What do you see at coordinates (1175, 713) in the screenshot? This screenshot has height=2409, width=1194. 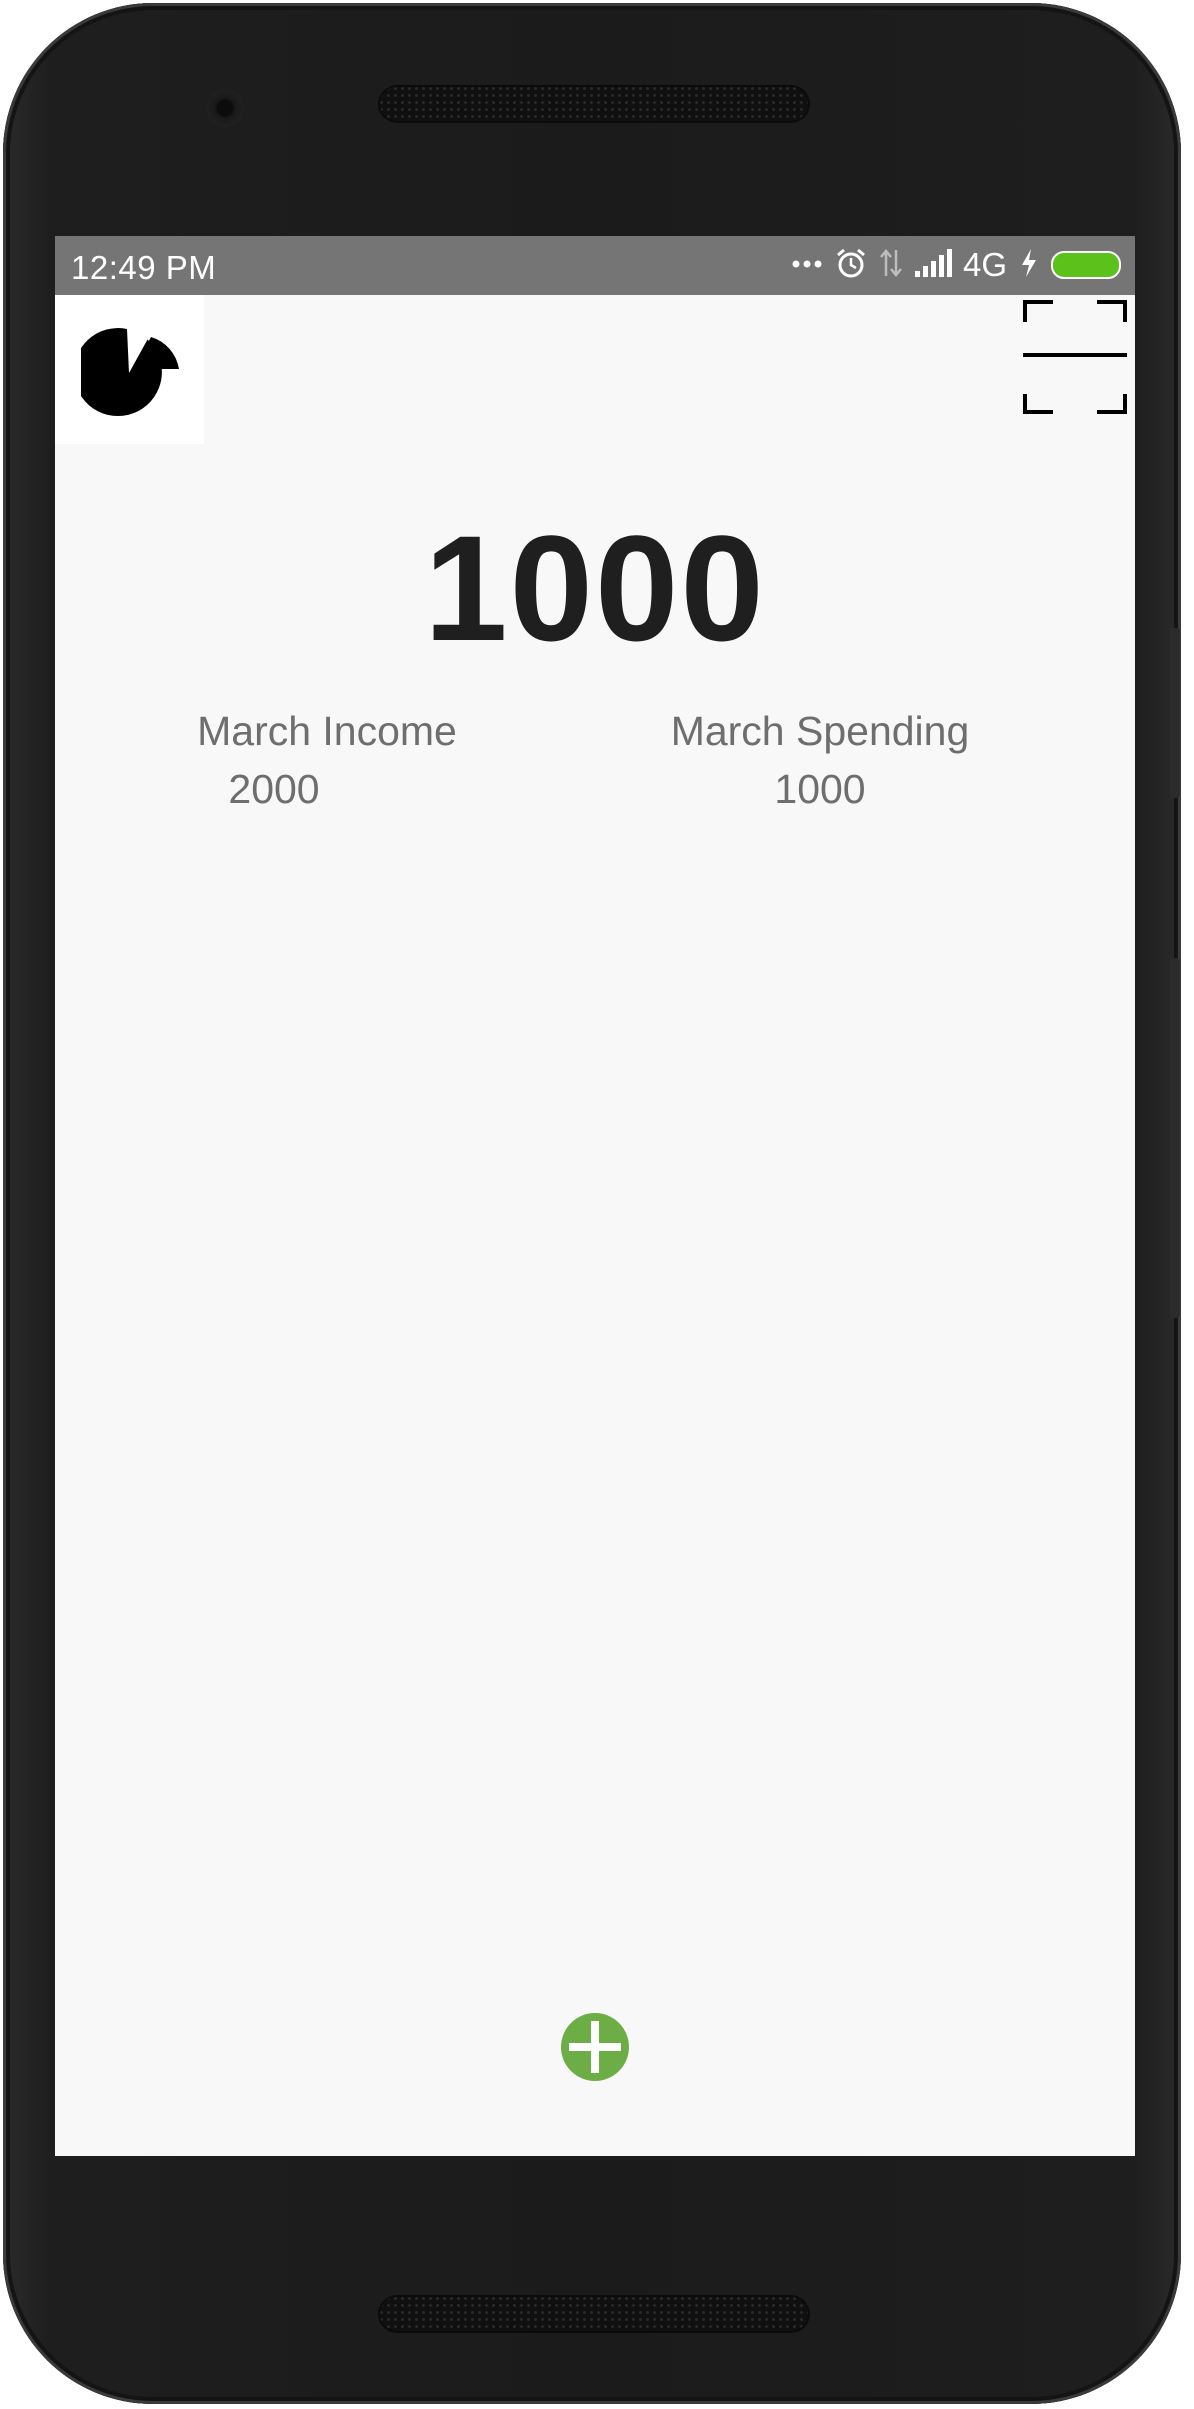 I see `power-button` at bounding box center [1175, 713].